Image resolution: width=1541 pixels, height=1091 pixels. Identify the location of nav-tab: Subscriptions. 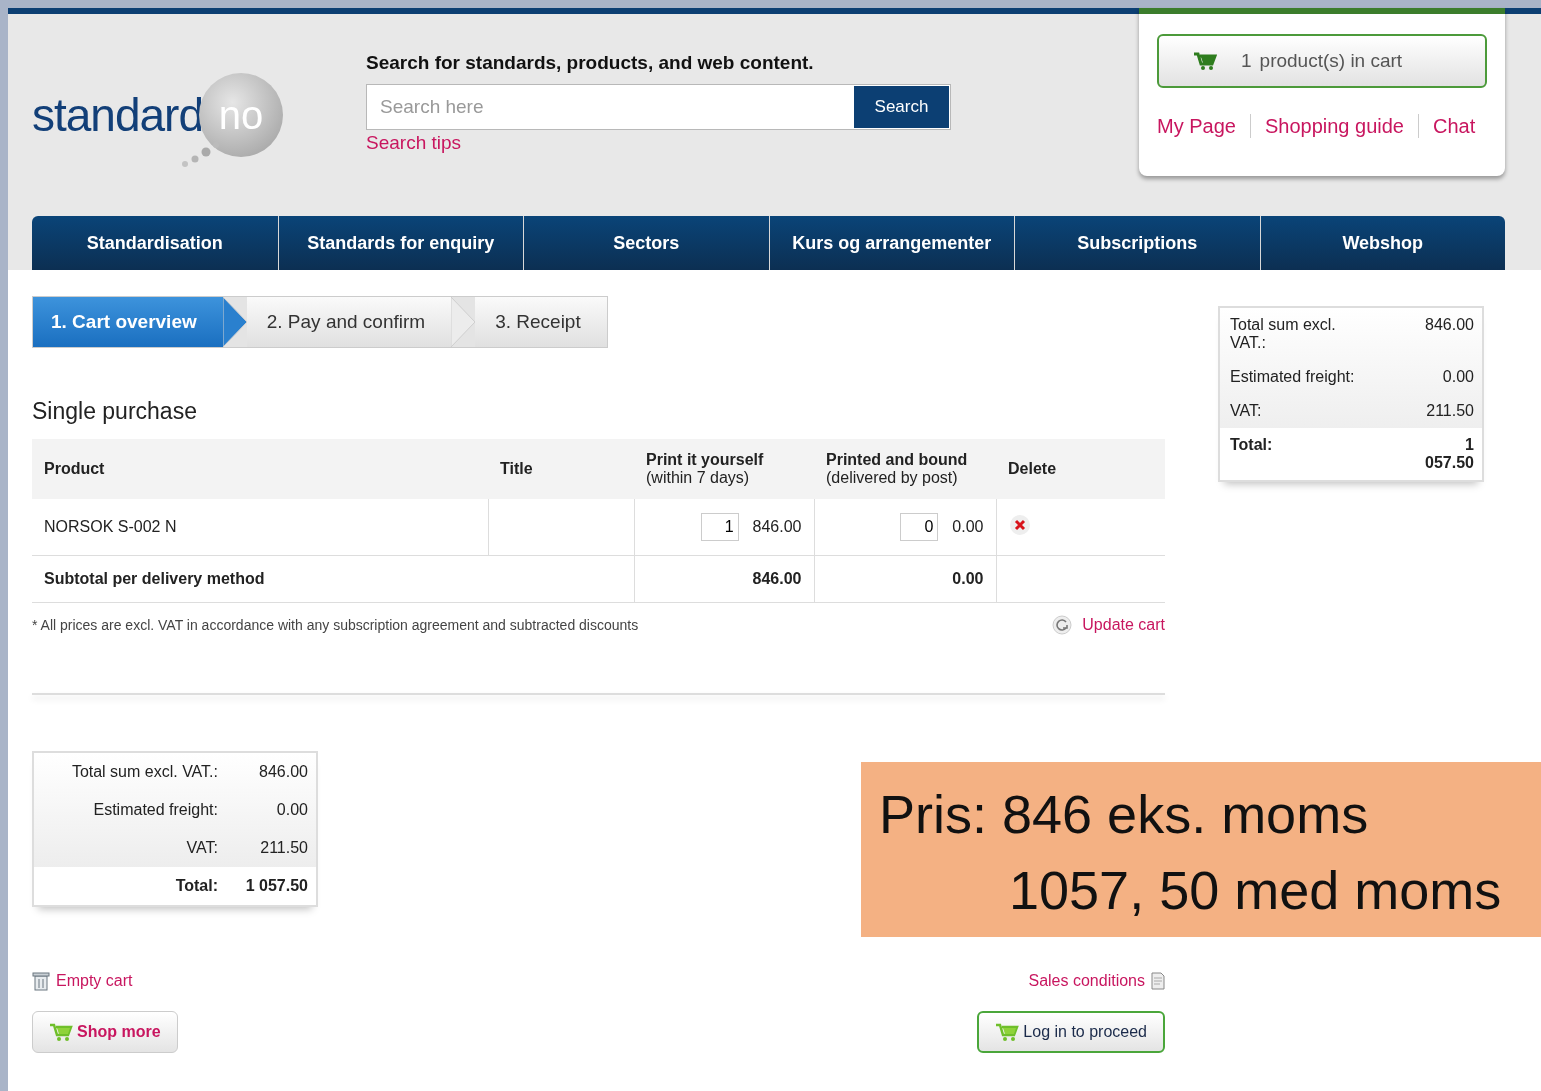
(1137, 243).